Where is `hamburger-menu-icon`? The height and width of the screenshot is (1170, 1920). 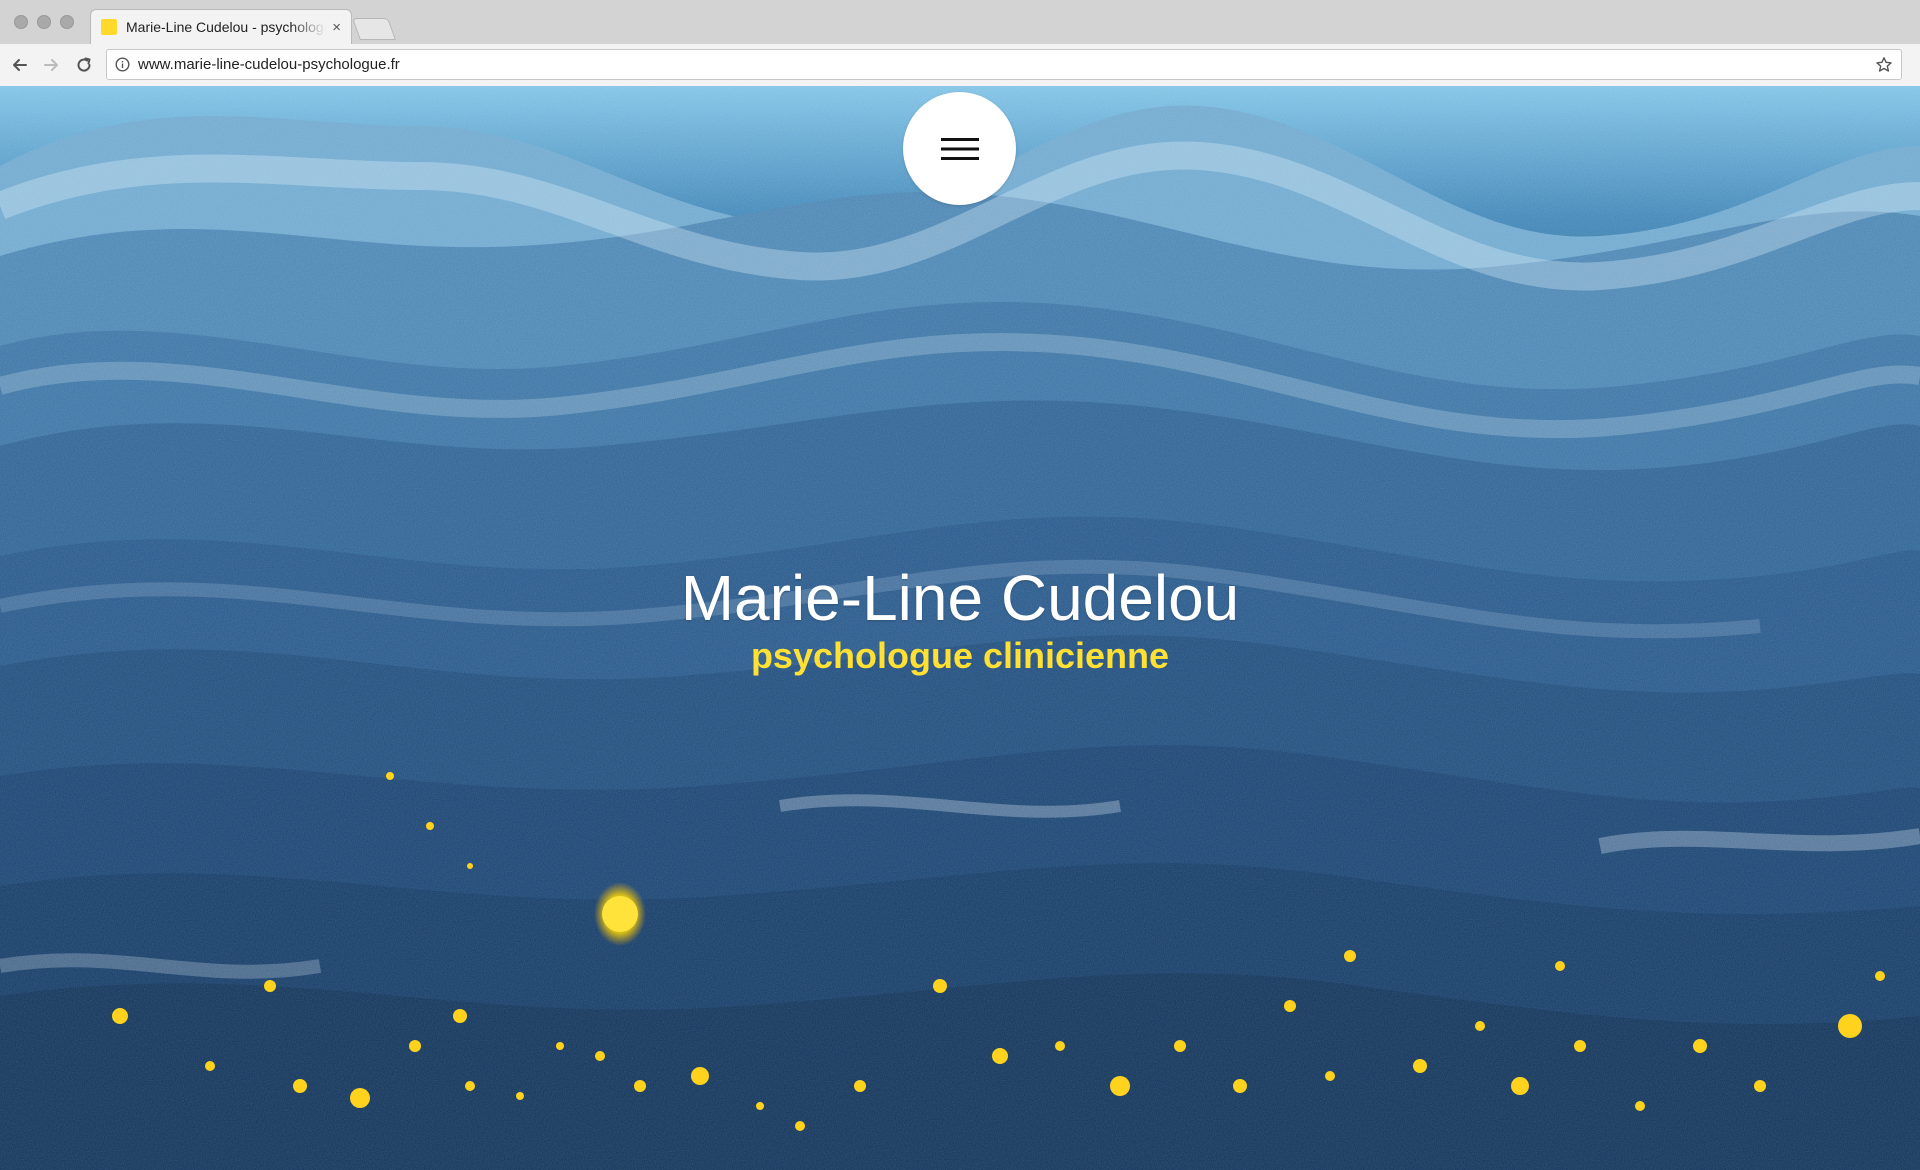
hamburger-menu-icon is located at coordinates (959, 148).